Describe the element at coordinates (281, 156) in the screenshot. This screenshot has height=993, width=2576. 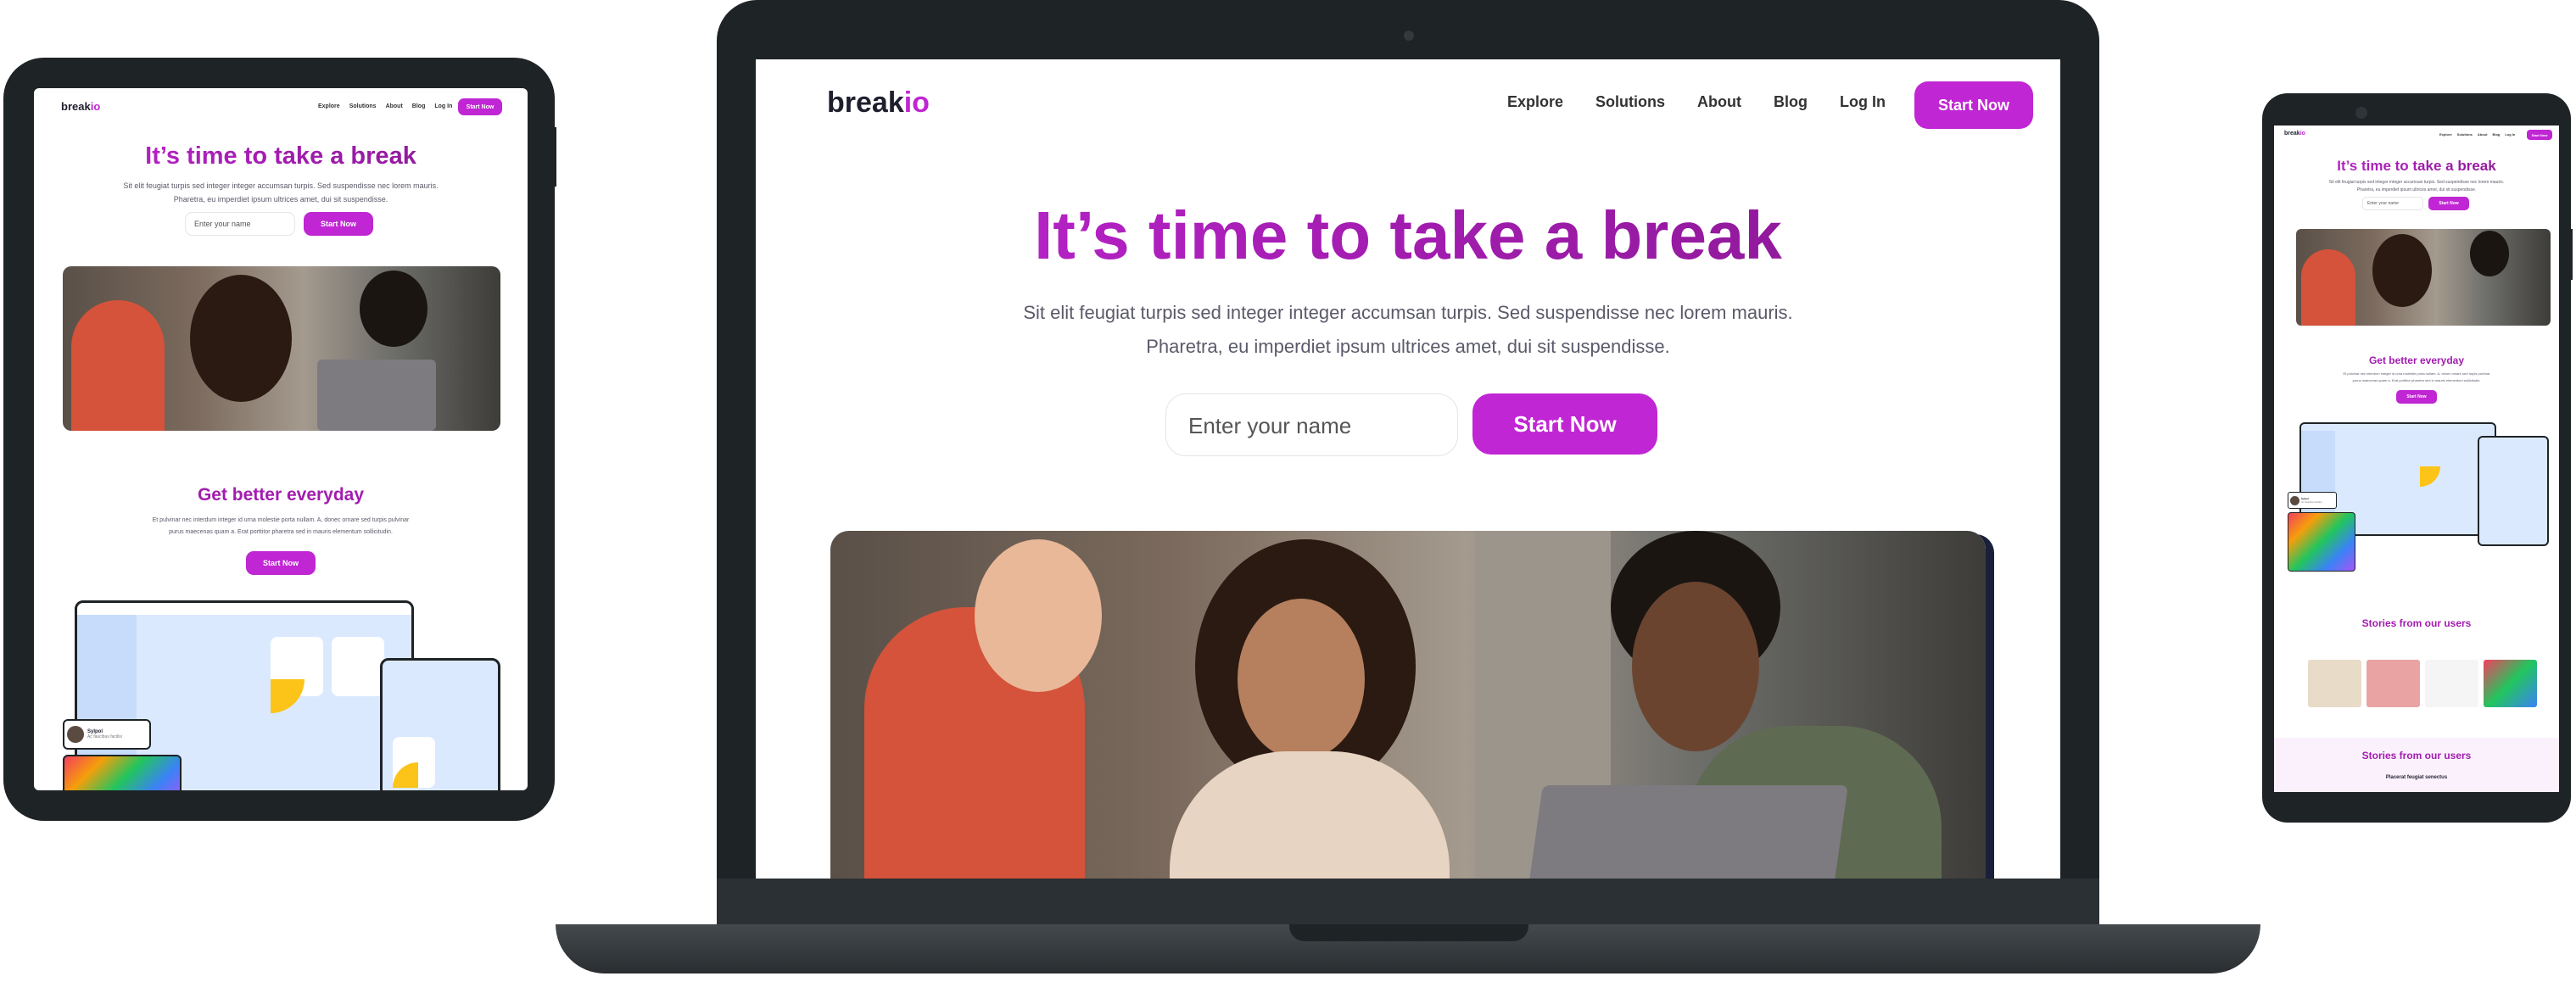
I see `tablet-hero-title: It’s time to take a break` at that location.